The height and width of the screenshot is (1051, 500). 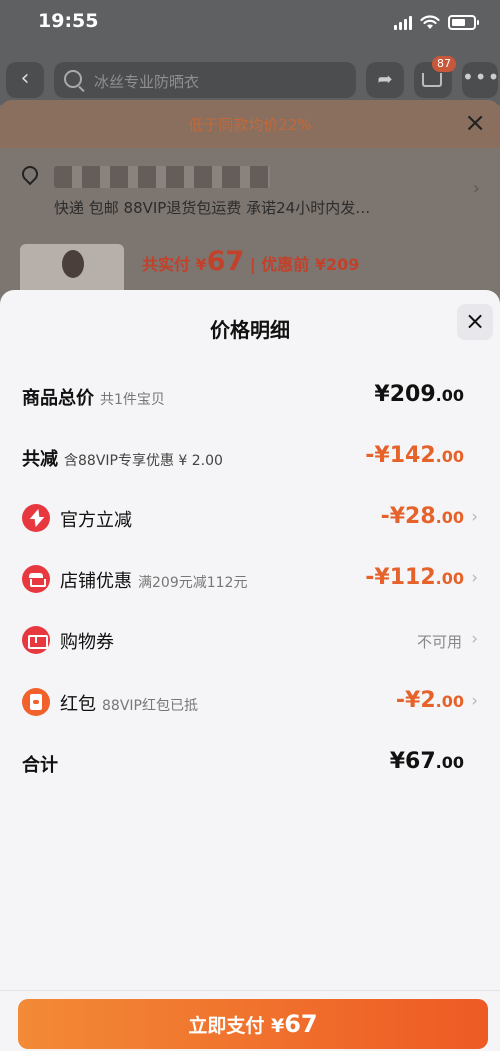 I want to click on cart-button: 87, so click(x=435, y=77).